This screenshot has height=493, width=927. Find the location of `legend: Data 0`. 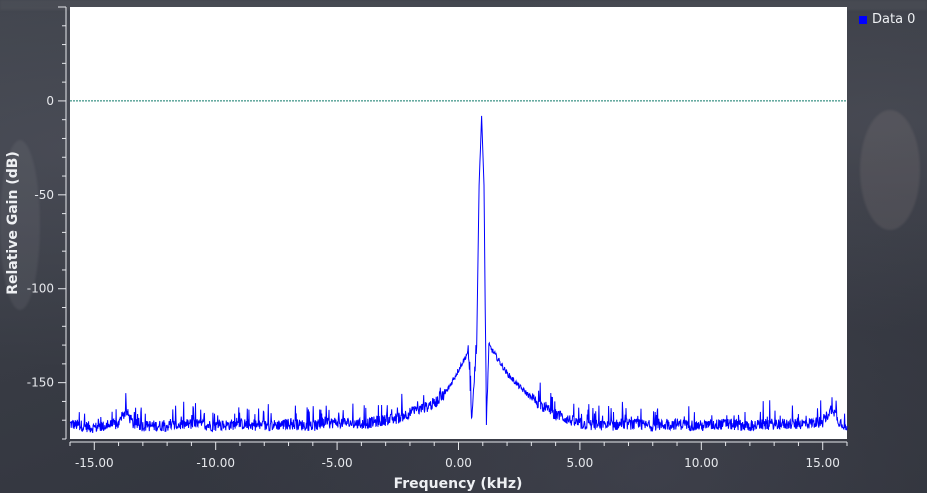

legend: Data 0 is located at coordinates (887, 19).